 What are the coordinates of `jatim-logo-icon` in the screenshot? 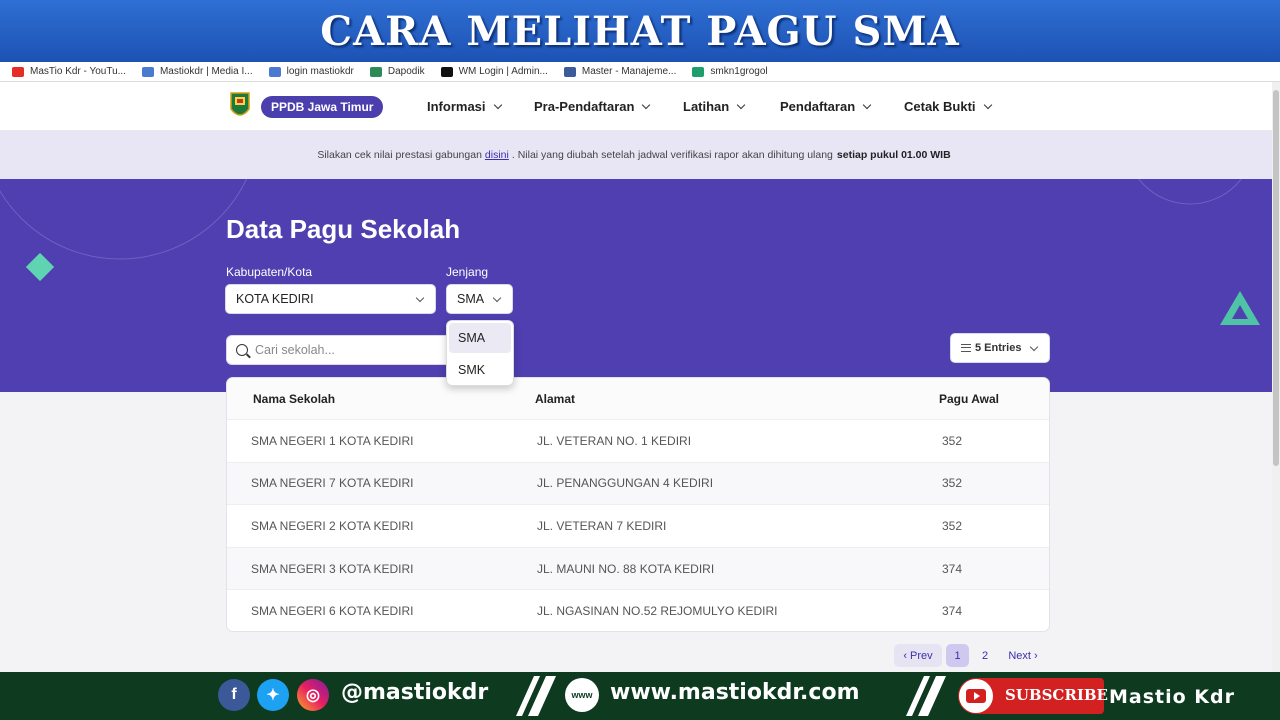 It's located at (240, 106).